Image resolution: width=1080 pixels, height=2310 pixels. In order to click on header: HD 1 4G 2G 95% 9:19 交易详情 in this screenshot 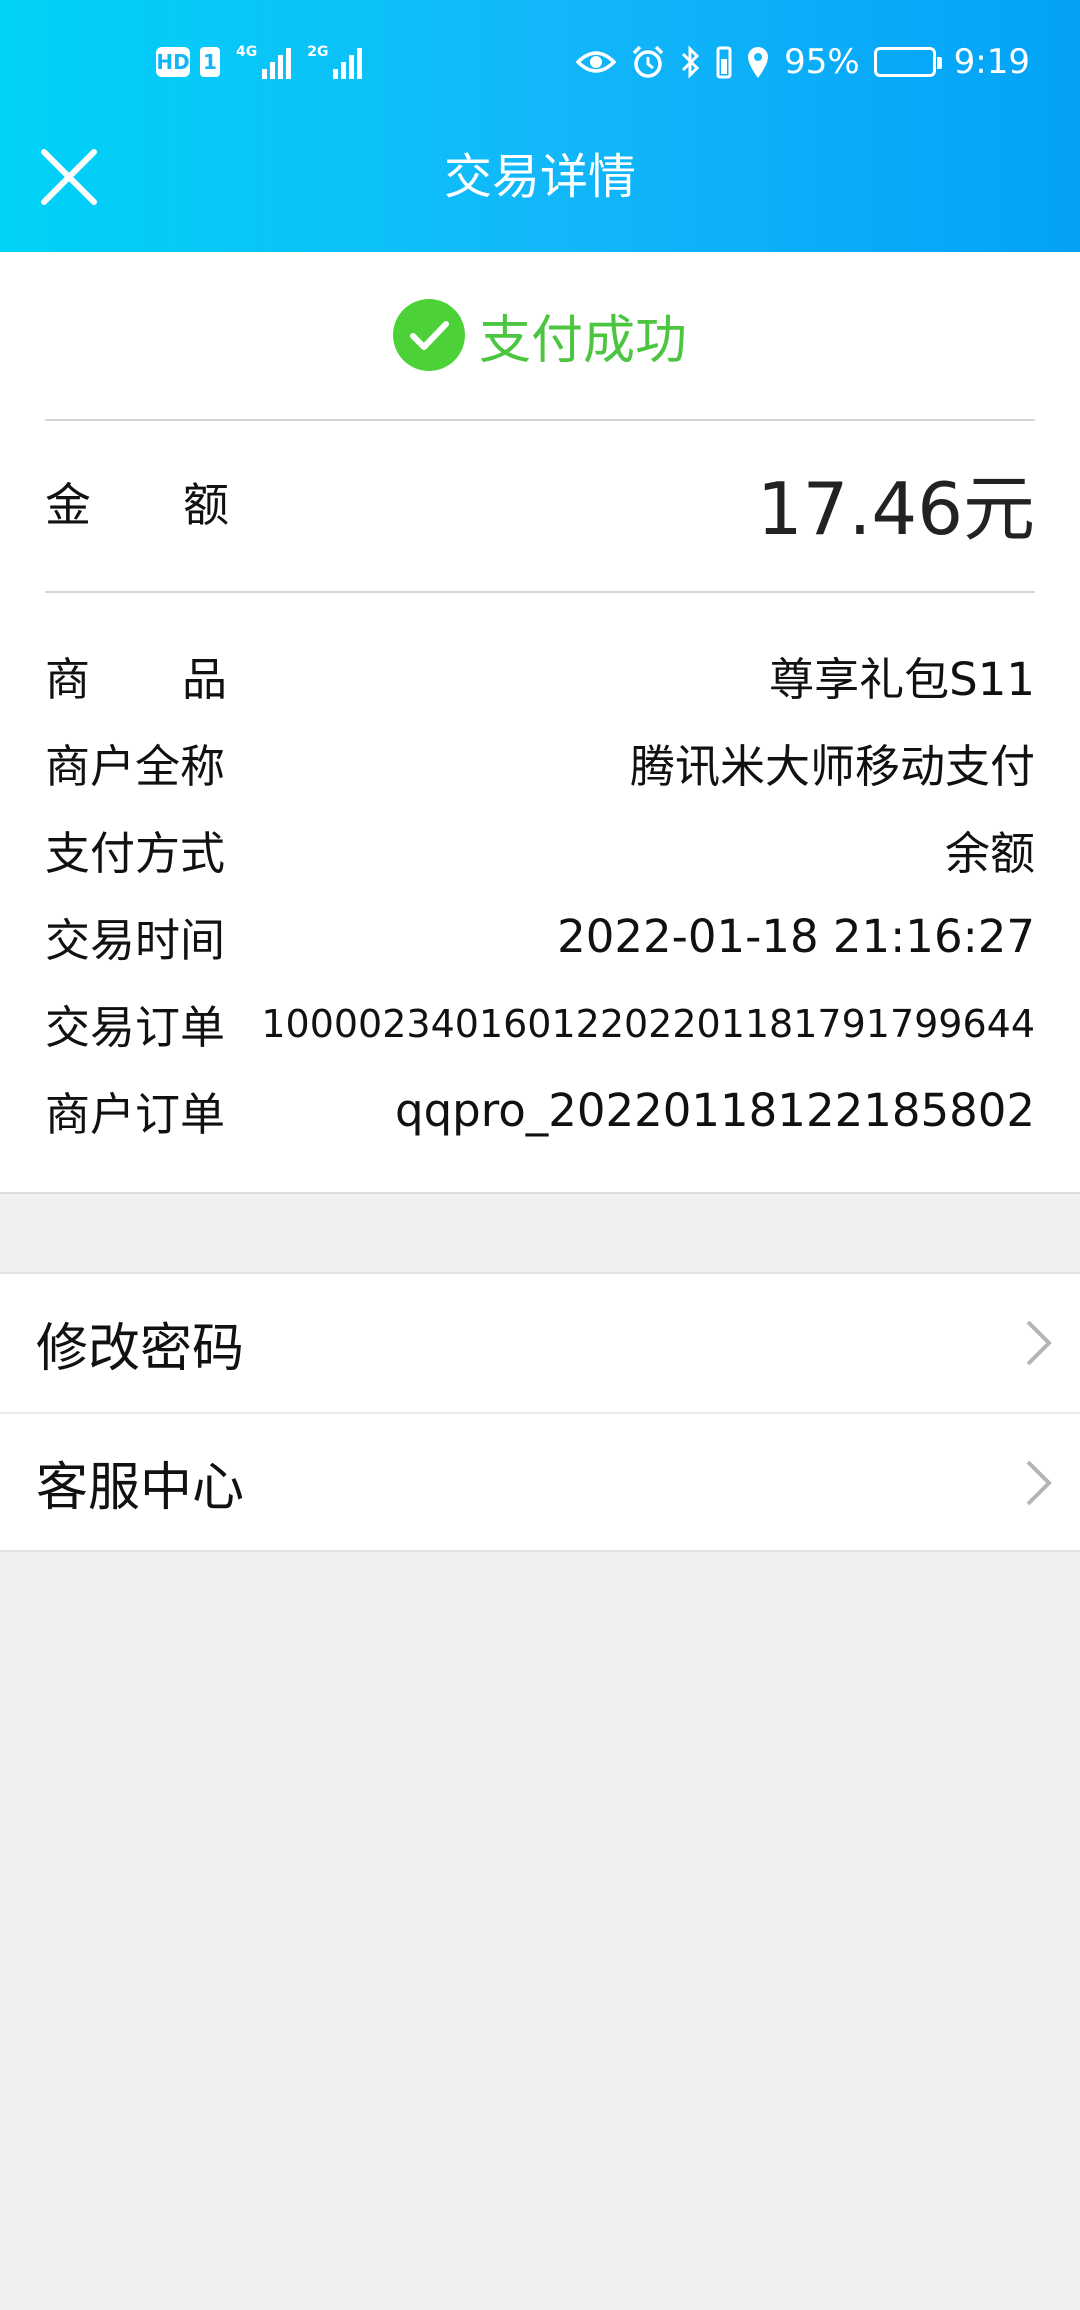, I will do `click(540, 126)`.